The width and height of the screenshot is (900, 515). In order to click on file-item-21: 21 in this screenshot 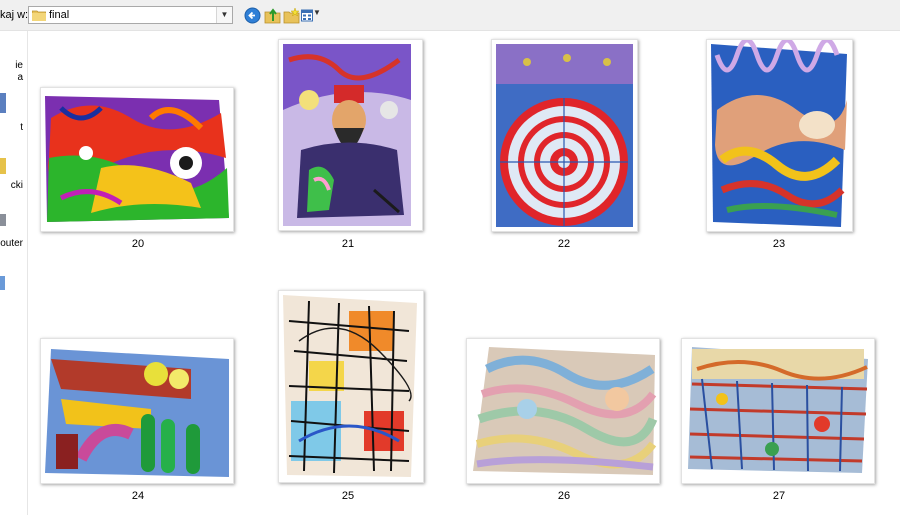, I will do `click(348, 145)`.